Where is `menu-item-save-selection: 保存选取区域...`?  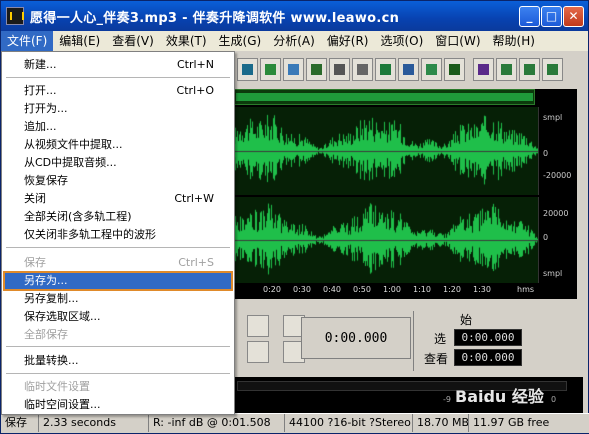
menu-item-save-selection: 保存选取区域... is located at coordinates (118, 317).